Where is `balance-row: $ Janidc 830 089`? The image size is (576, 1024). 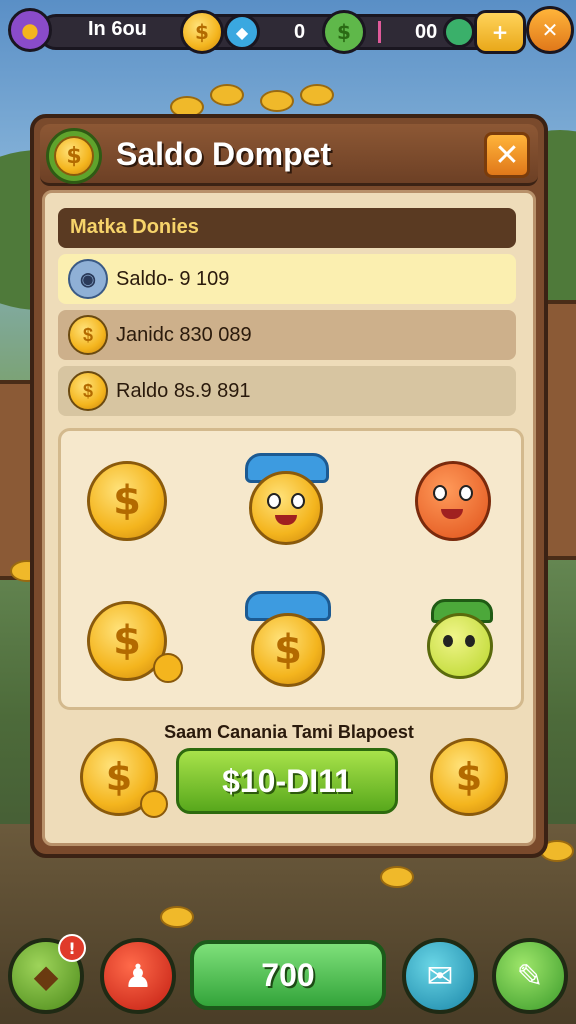
balance-row: $ Janidc 830 089 is located at coordinates (287, 335).